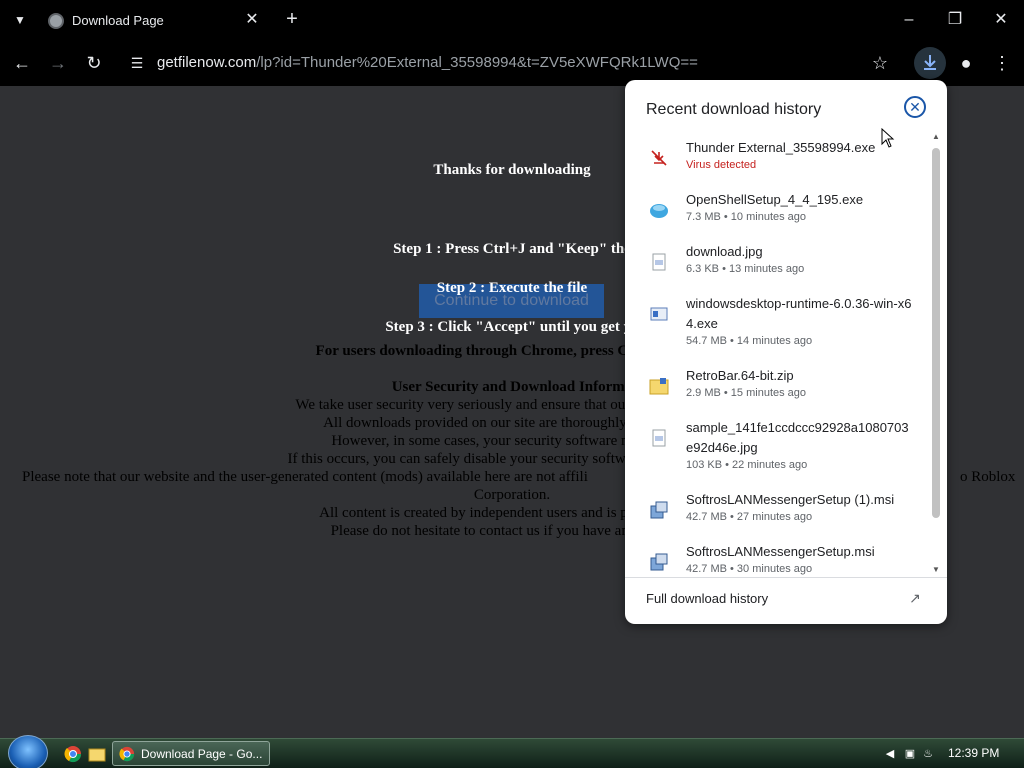 The width and height of the screenshot is (1024, 768). What do you see at coordinates (734, 109) in the screenshot?
I see `bubble-title: Recent download history` at bounding box center [734, 109].